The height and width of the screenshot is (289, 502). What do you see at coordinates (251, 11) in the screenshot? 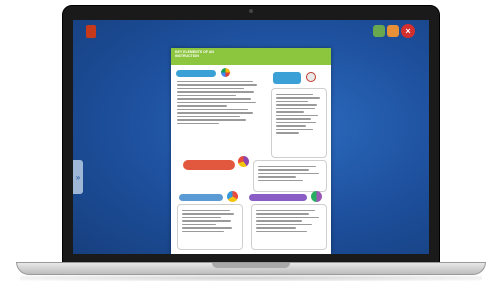
I see `camera-icon` at bounding box center [251, 11].